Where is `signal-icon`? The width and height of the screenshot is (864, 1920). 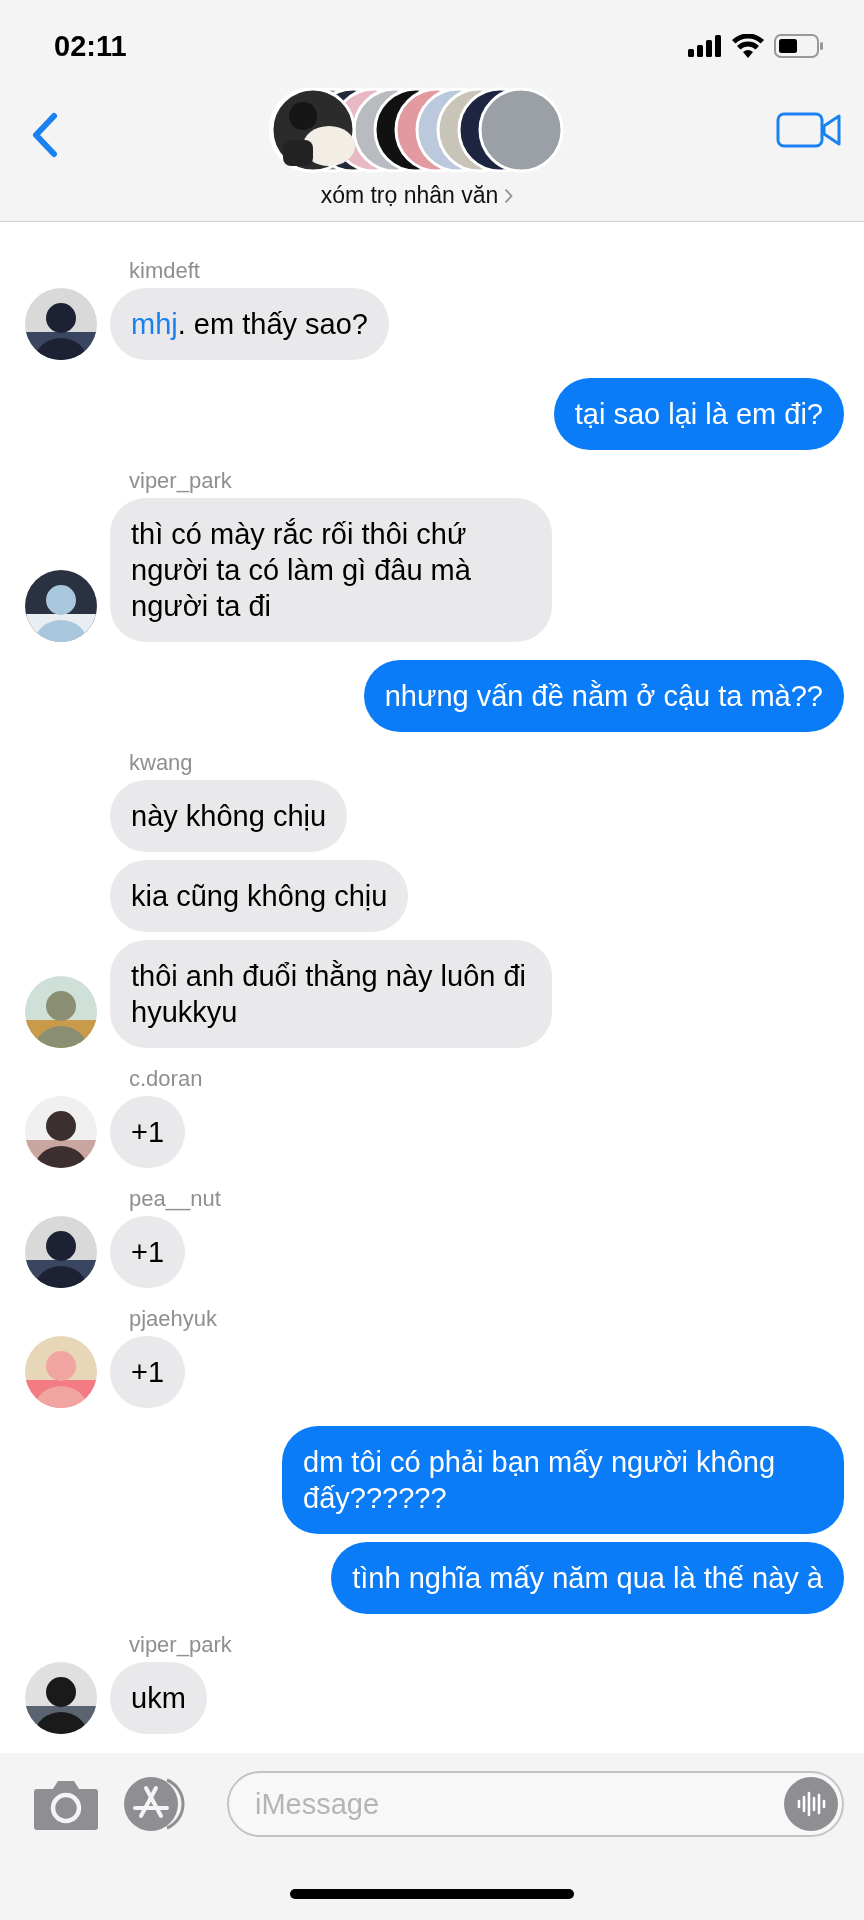
signal-icon is located at coordinates (705, 46).